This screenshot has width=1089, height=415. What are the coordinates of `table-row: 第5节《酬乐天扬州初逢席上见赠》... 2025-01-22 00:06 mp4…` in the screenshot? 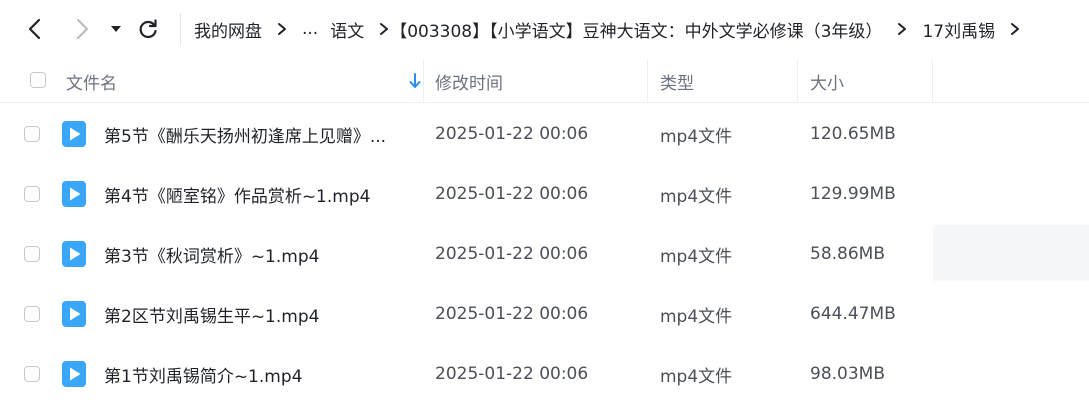 It's located at (544, 134).